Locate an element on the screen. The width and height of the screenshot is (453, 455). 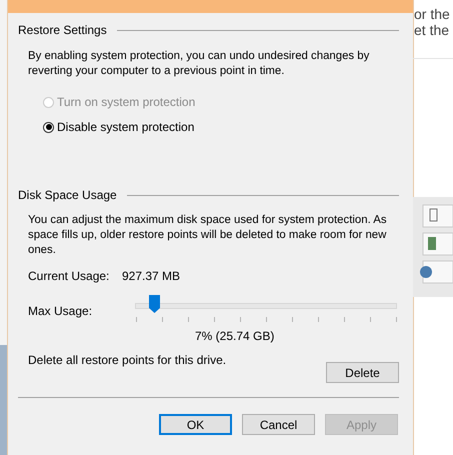
ok-button: OK is located at coordinates (195, 424).